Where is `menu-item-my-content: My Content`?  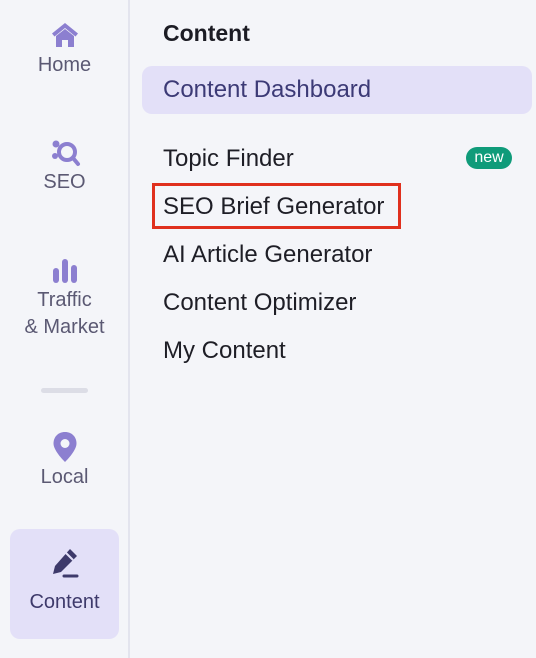
menu-item-my-content: My Content is located at coordinates (224, 351).